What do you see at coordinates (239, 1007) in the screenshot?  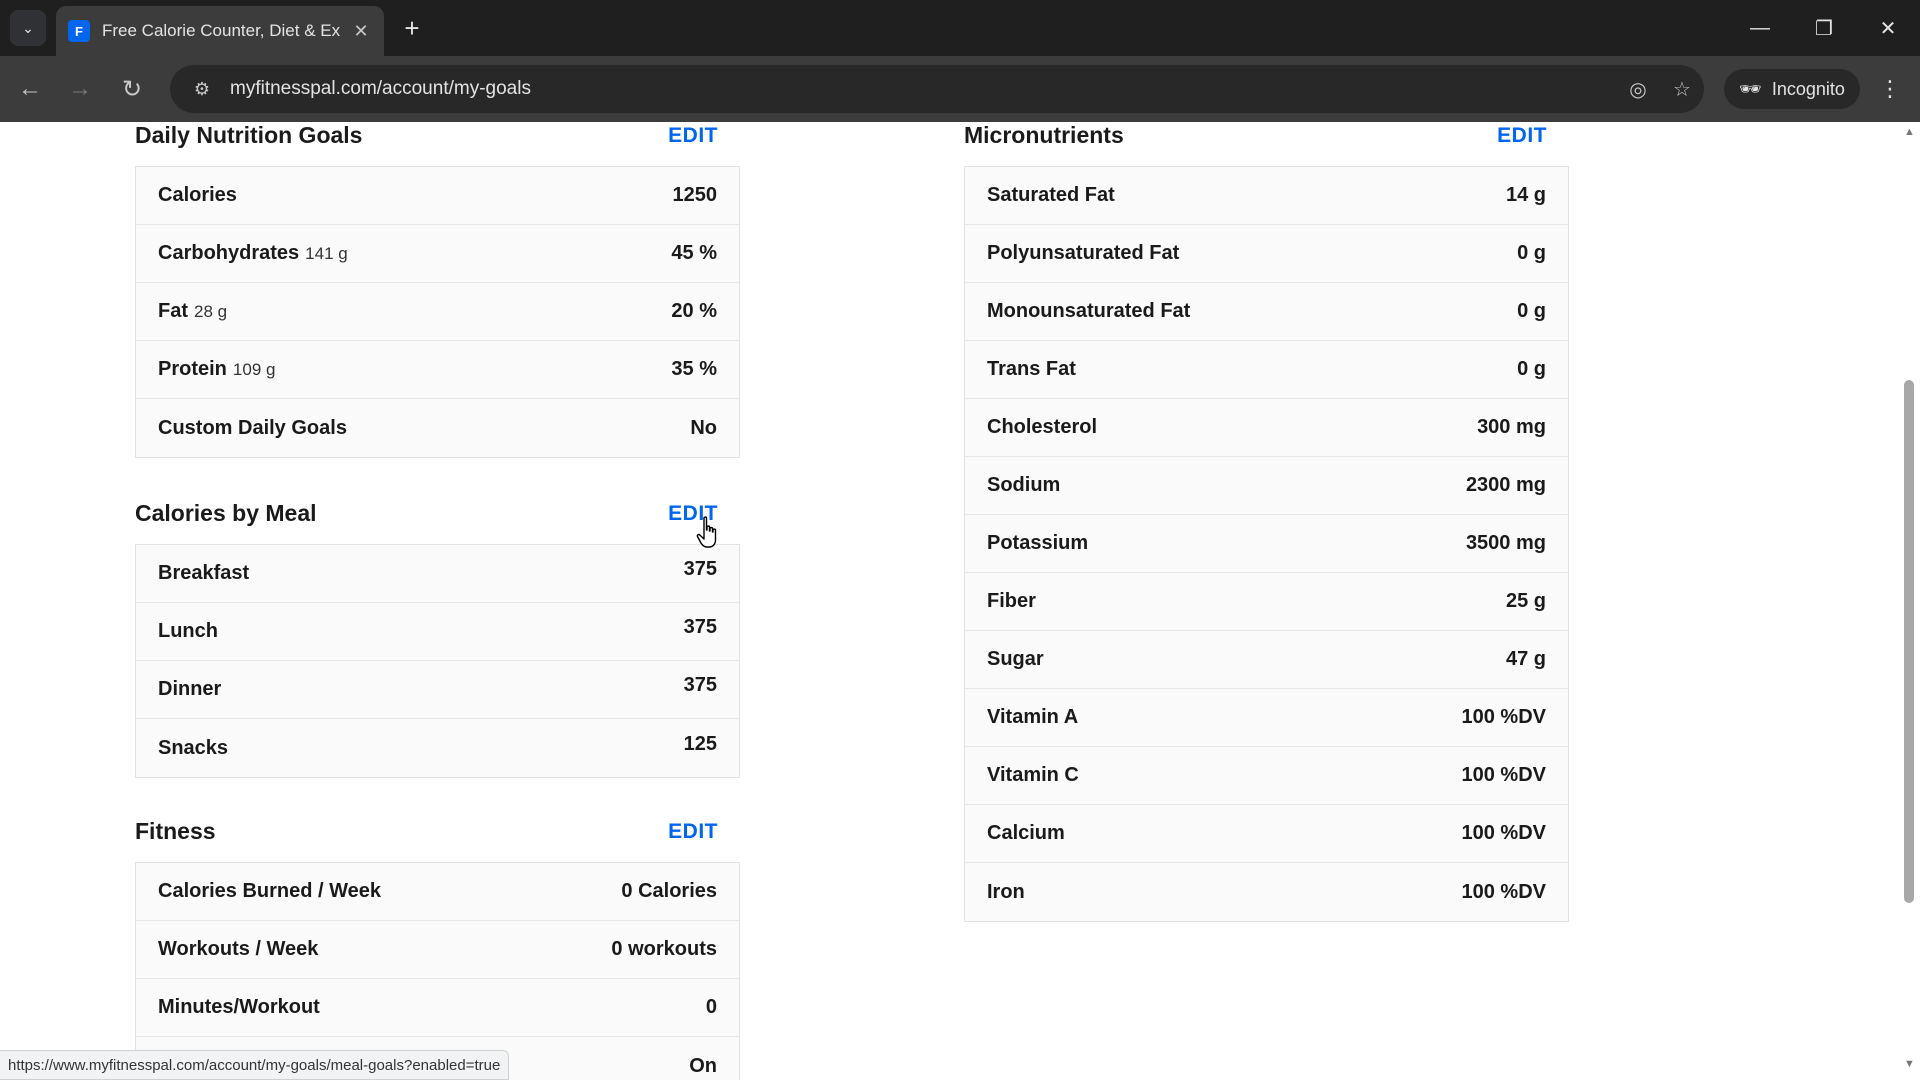 I see `row-label: Minutes/Workout` at bounding box center [239, 1007].